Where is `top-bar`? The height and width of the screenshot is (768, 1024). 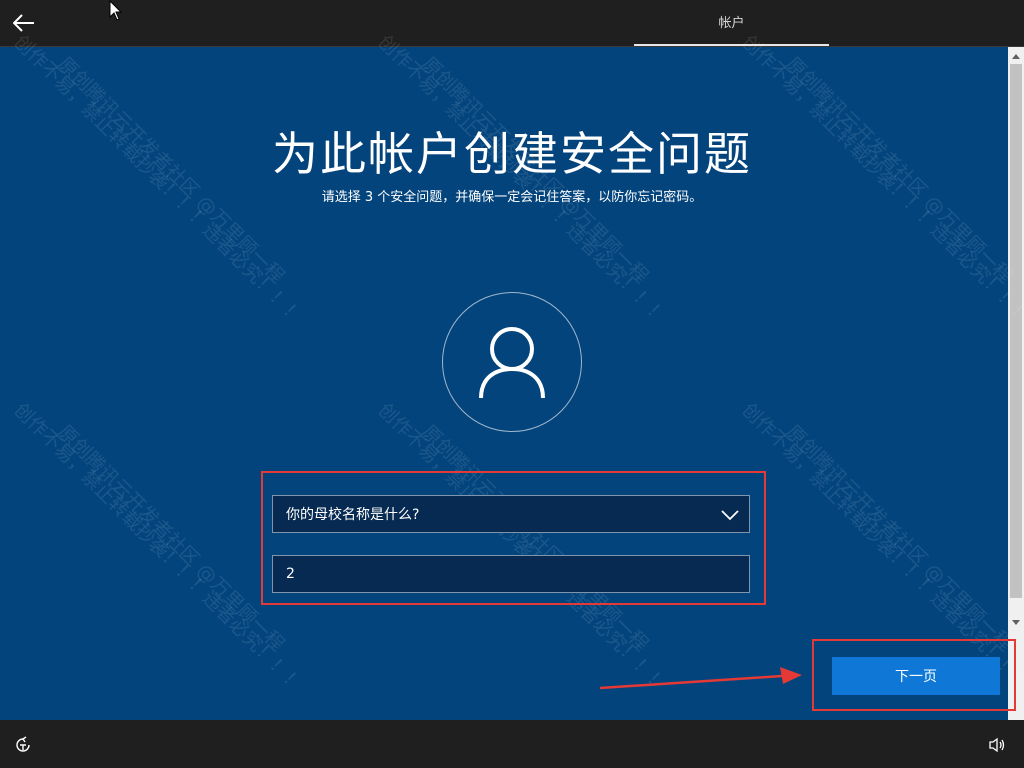 top-bar is located at coordinates (512, 23).